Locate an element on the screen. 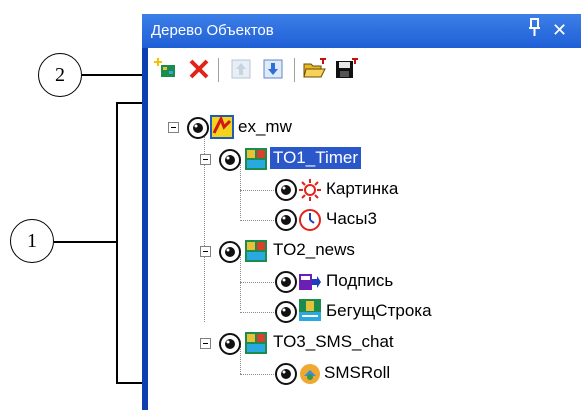  tree-node-label: TO3_SMS_chat is located at coordinates (333, 341).